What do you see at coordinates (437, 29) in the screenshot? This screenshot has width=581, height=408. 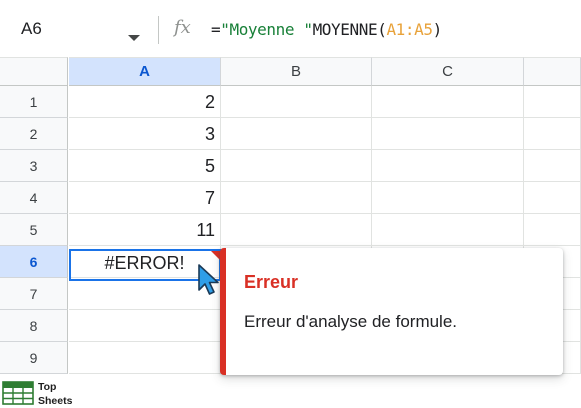 I see `formula-part-fn: )` at bounding box center [437, 29].